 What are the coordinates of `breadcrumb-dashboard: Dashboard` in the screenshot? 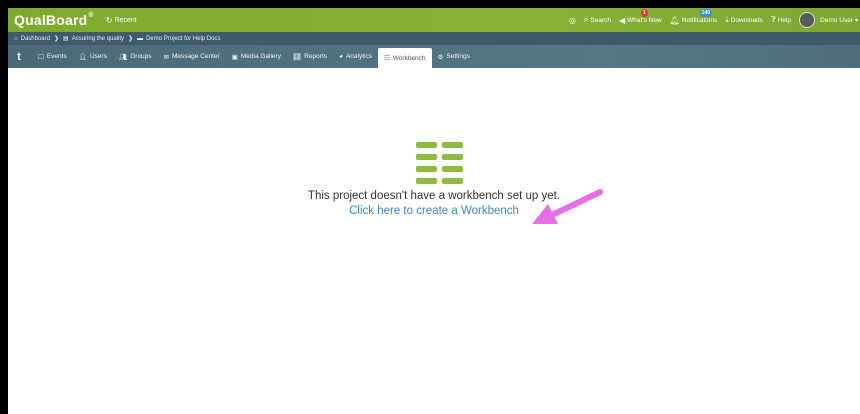 It's located at (35, 39).